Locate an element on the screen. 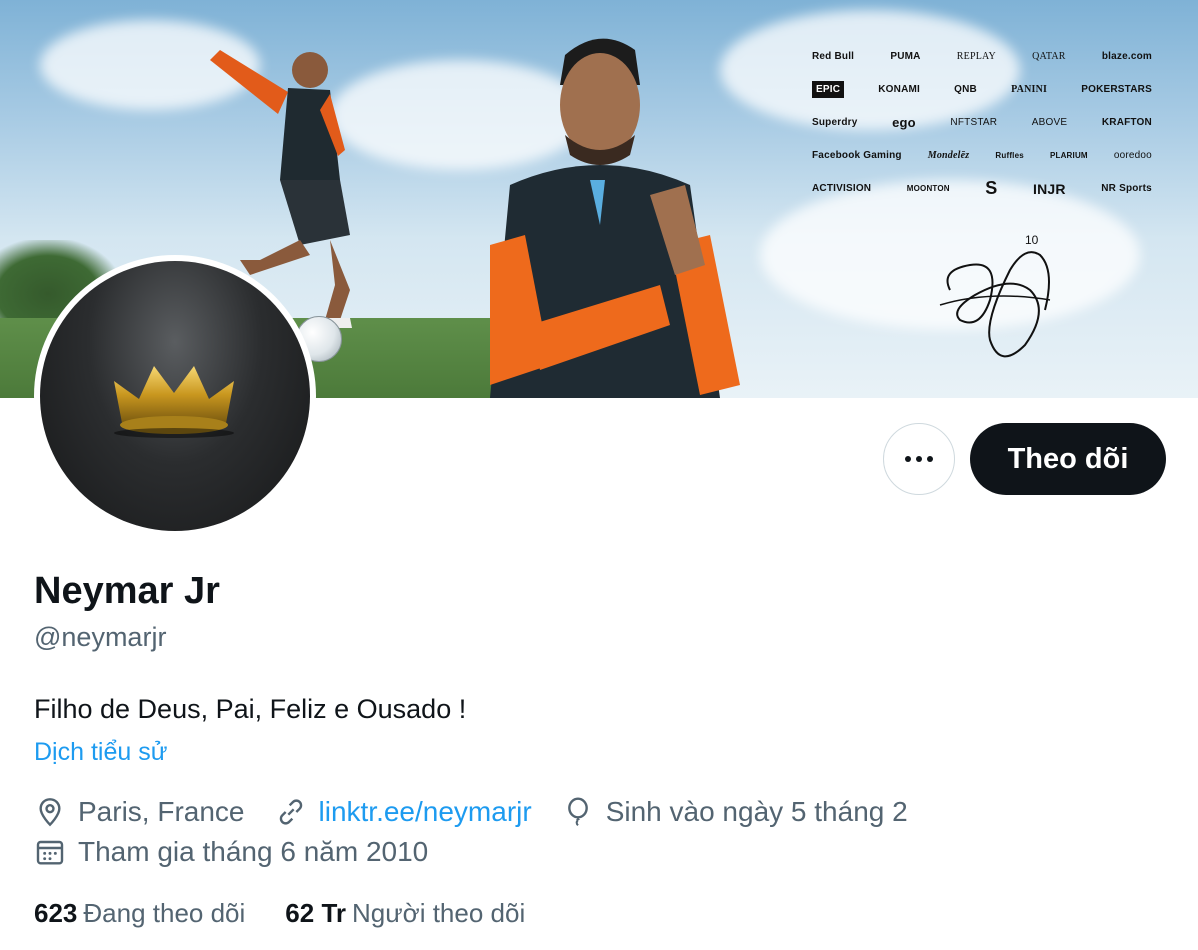  sponsor-logo: Facebook Gaming is located at coordinates (857, 155).